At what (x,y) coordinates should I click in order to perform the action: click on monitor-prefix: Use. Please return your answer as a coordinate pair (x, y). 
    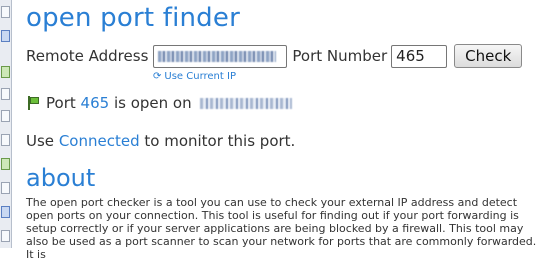
    Looking at the image, I should click on (40, 141).